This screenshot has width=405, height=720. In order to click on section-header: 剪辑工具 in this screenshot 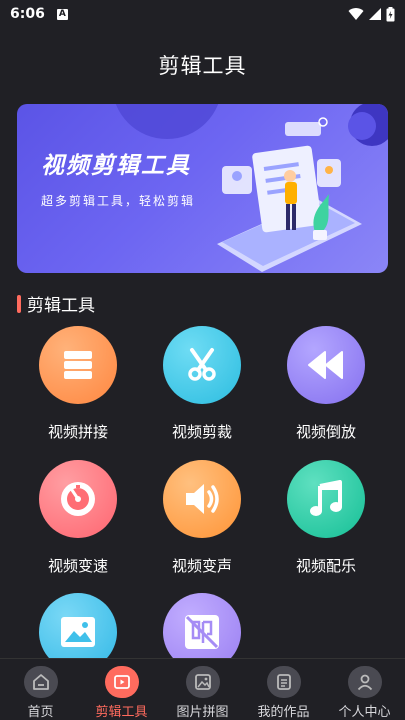, I will do `click(56, 303)`.